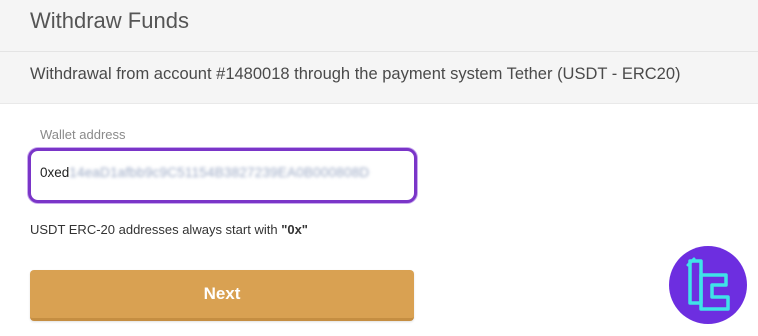  Describe the element at coordinates (294, 229) in the screenshot. I see `address-hint-prefix: "0x"` at that location.